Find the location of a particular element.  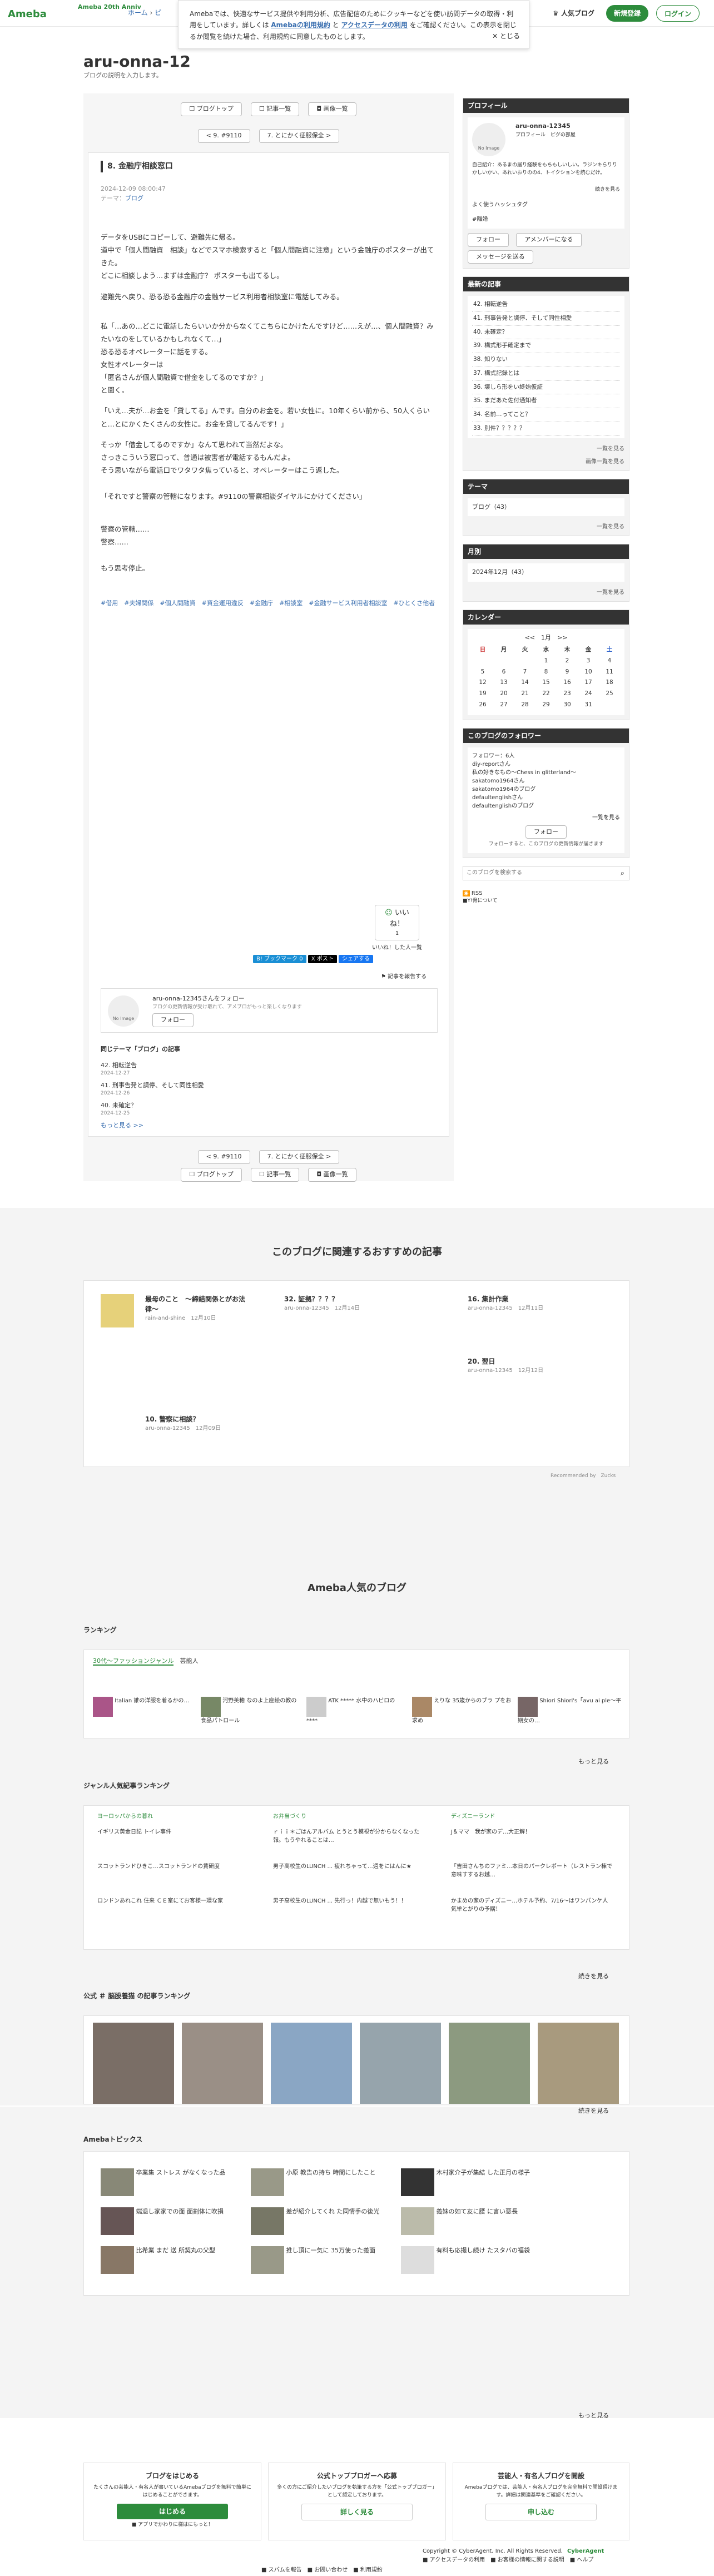

cyberagent-logo: CyberAgent is located at coordinates (585, 2551).